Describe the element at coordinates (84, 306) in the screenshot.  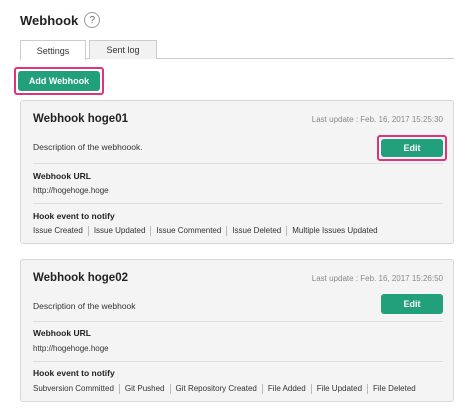
I see `webhook-description: Description of the webhook` at that location.